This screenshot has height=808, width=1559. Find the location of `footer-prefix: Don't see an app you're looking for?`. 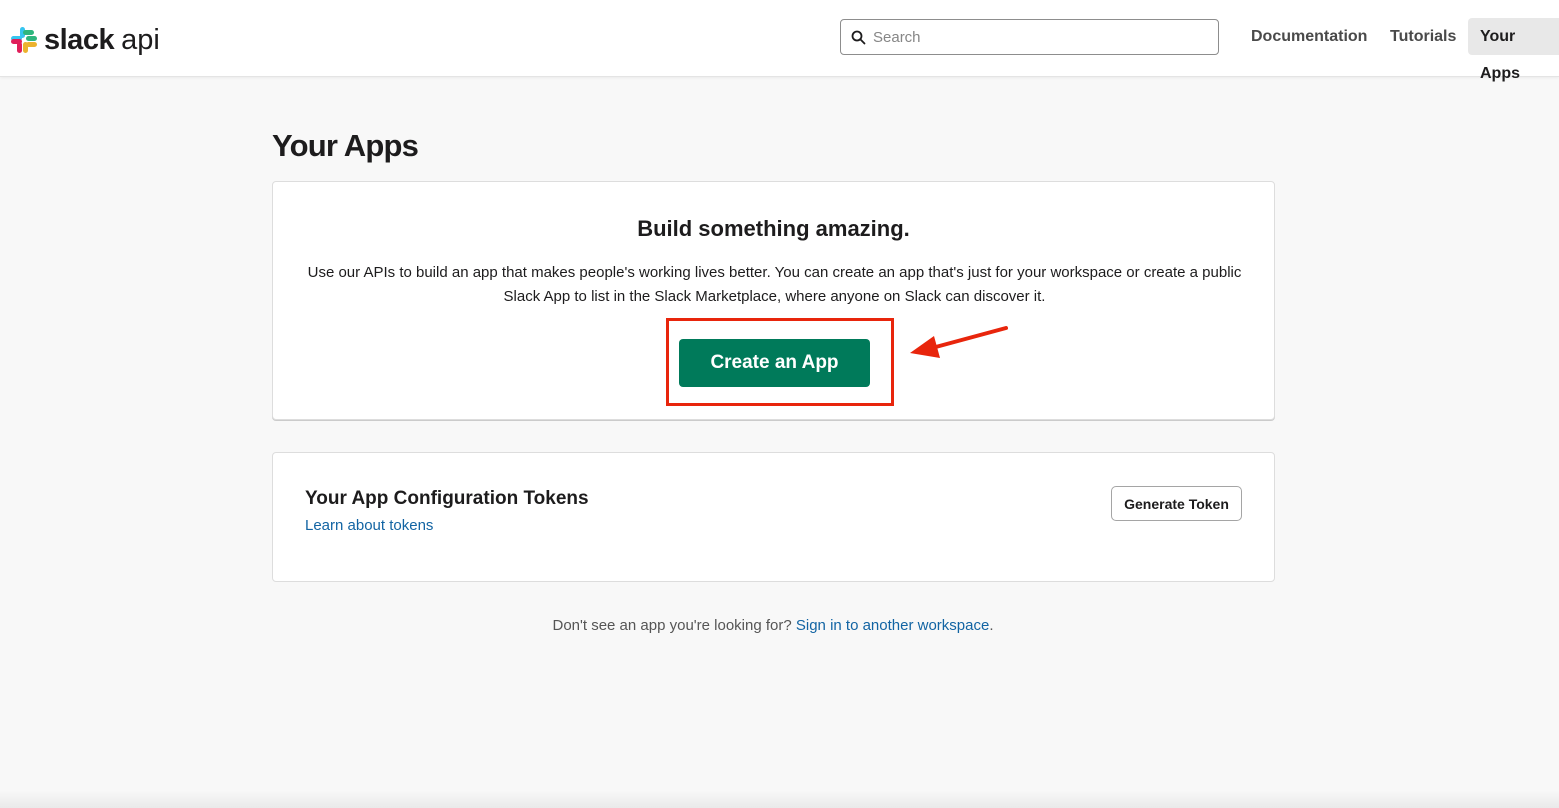

footer-prefix: Don't see an app you're looking for? is located at coordinates (674, 625).